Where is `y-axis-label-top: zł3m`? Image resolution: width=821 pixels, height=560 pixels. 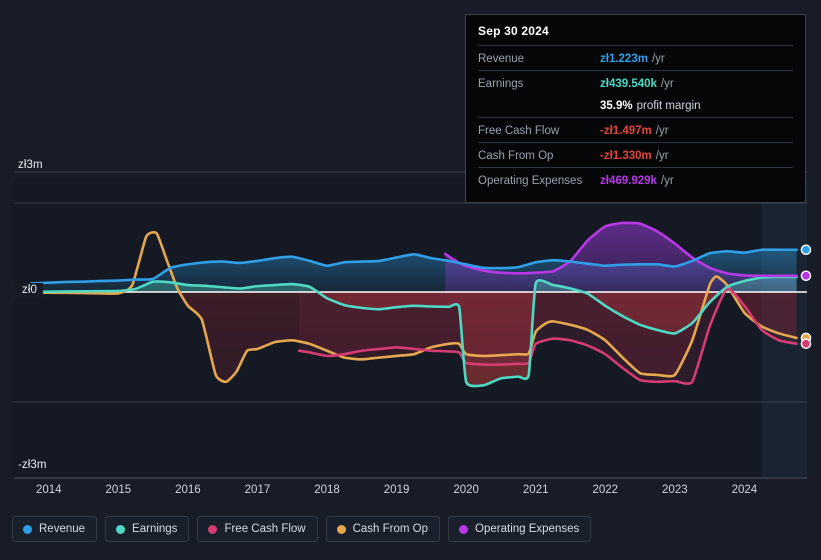
y-axis-label-top: zł3m is located at coordinates (30, 165).